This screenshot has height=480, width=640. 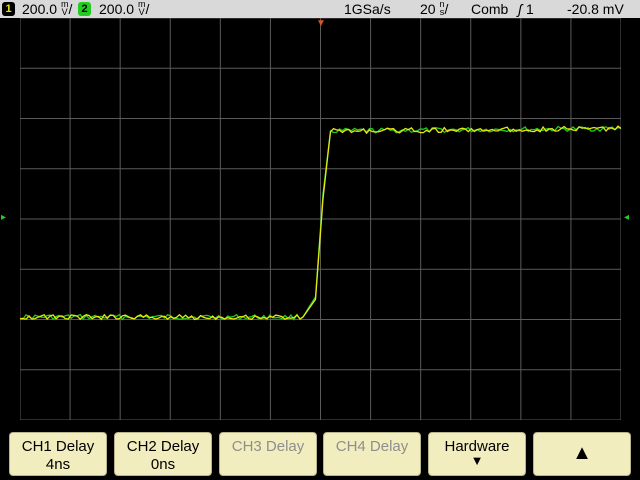 I want to click on trigger-level-marker: ◂, so click(x=626, y=217).